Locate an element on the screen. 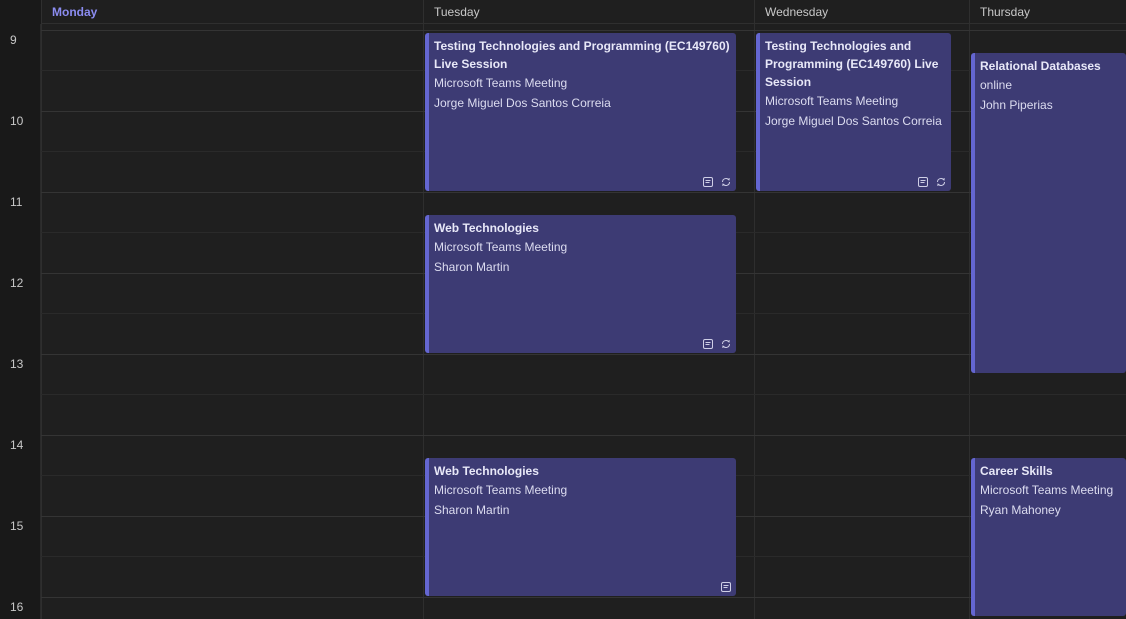 The image size is (1126, 619). event-title: Relational Databases is located at coordinates (1040, 66).